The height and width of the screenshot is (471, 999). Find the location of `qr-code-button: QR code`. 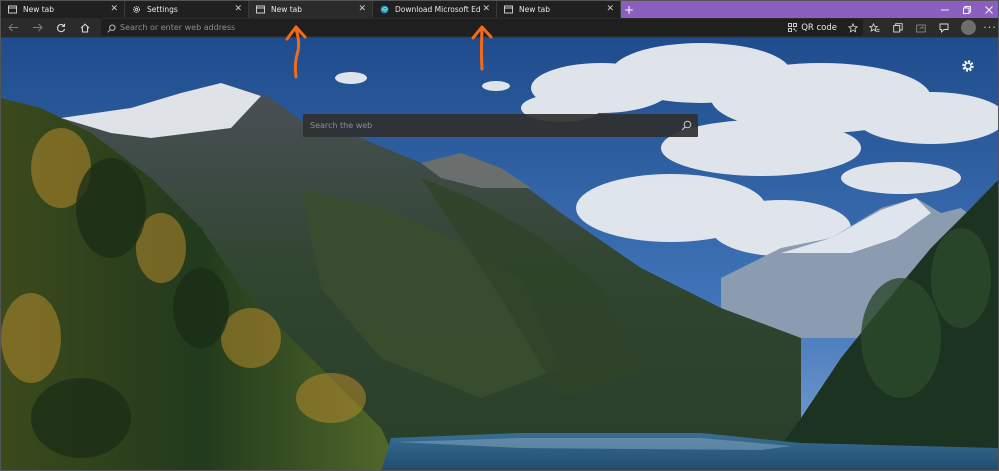

qr-code-button: QR code is located at coordinates (812, 27).